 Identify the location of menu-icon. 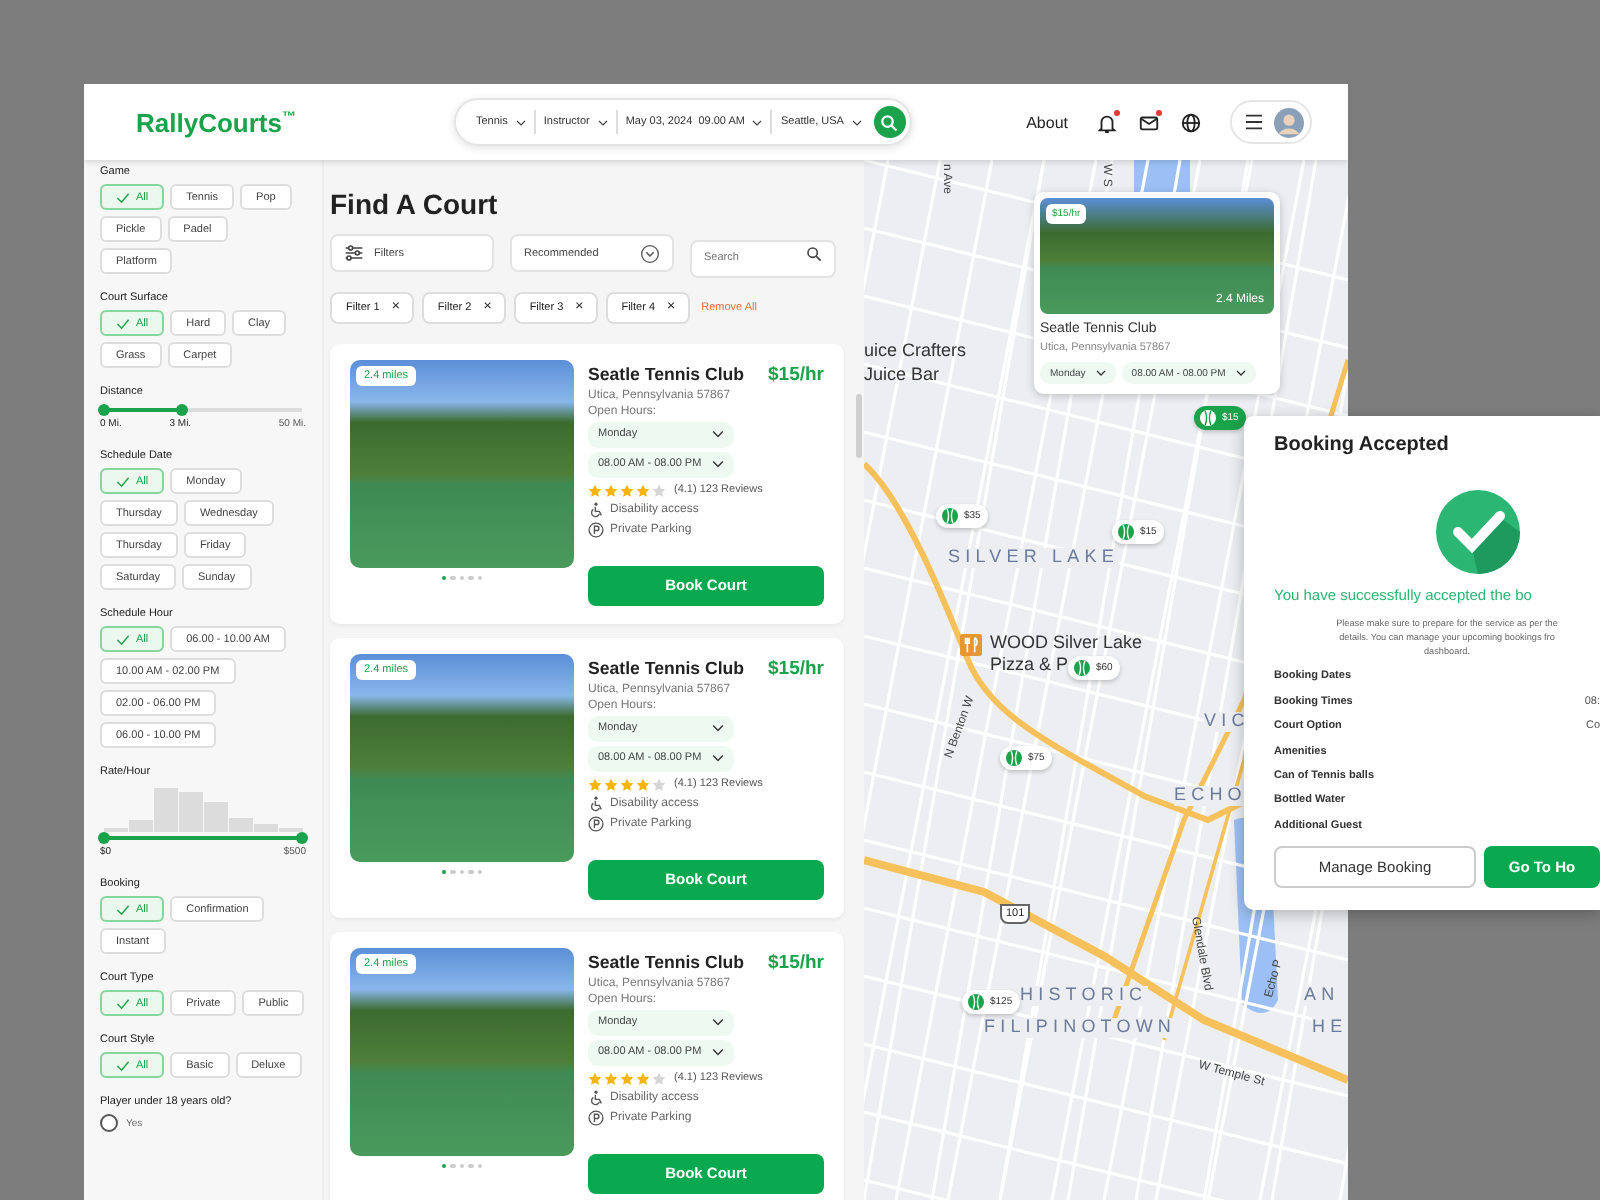
(1254, 122).